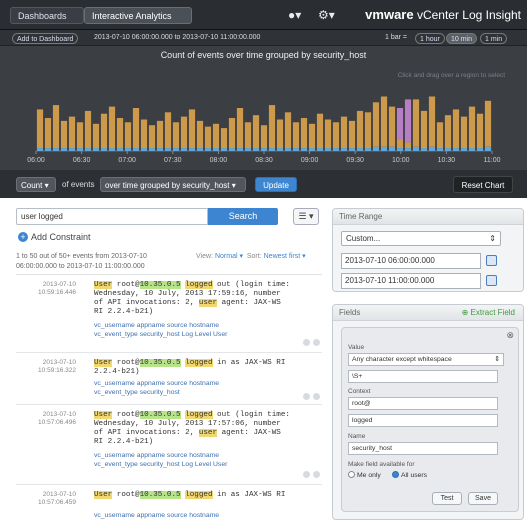  What do you see at coordinates (483, 498) in the screenshot?
I see `save-button: Save` at bounding box center [483, 498].